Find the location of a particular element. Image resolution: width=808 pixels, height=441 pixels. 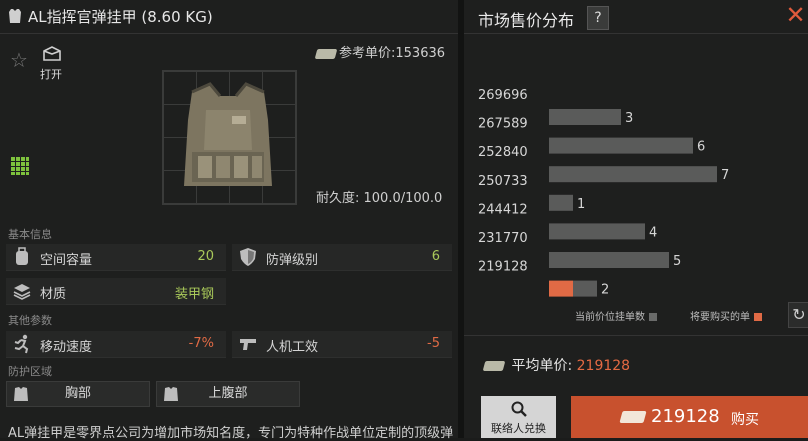

zone-label: 胸部 is located at coordinates (77, 393).